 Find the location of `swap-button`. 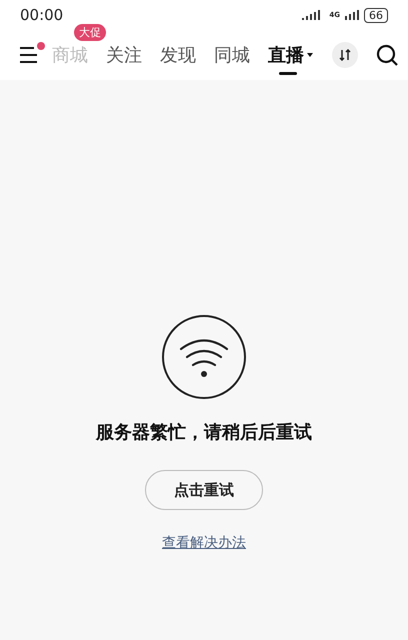

swap-button is located at coordinates (345, 55).